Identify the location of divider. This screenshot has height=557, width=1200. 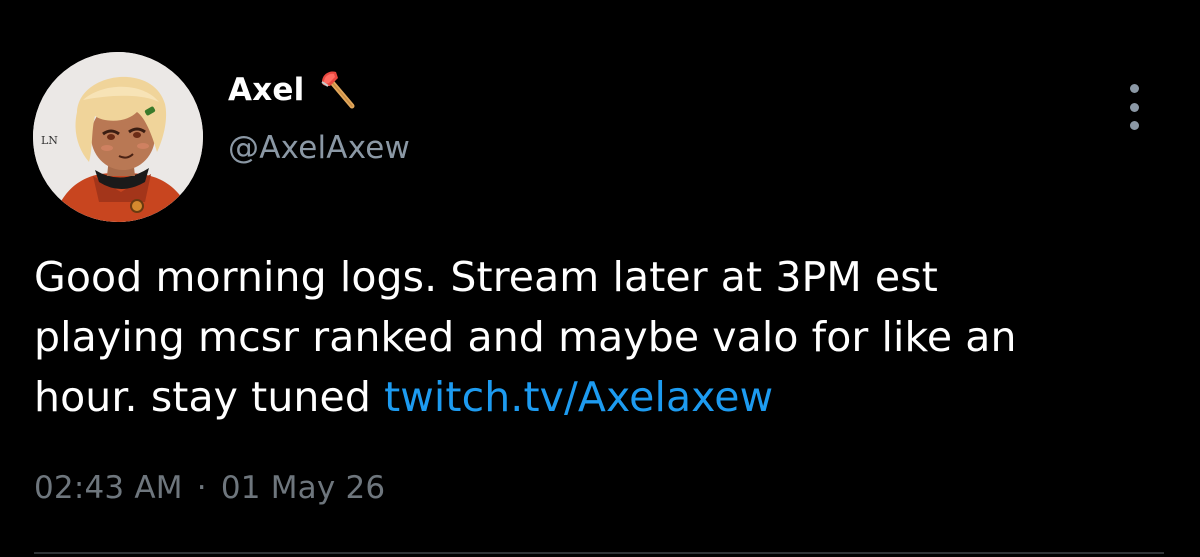
(599, 553).